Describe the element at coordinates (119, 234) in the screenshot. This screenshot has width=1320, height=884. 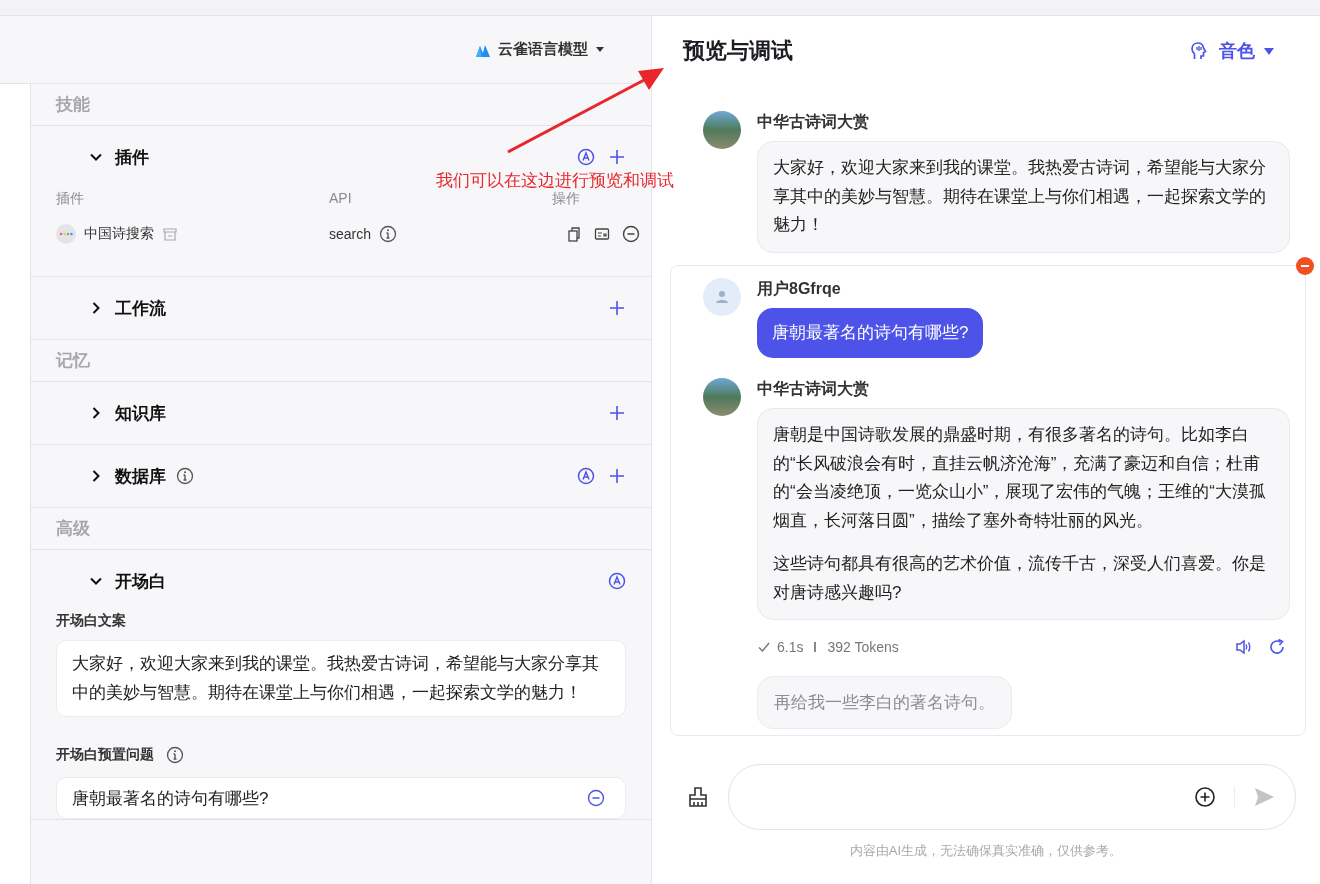
I see `plugin-name: 中国诗搜索` at that location.